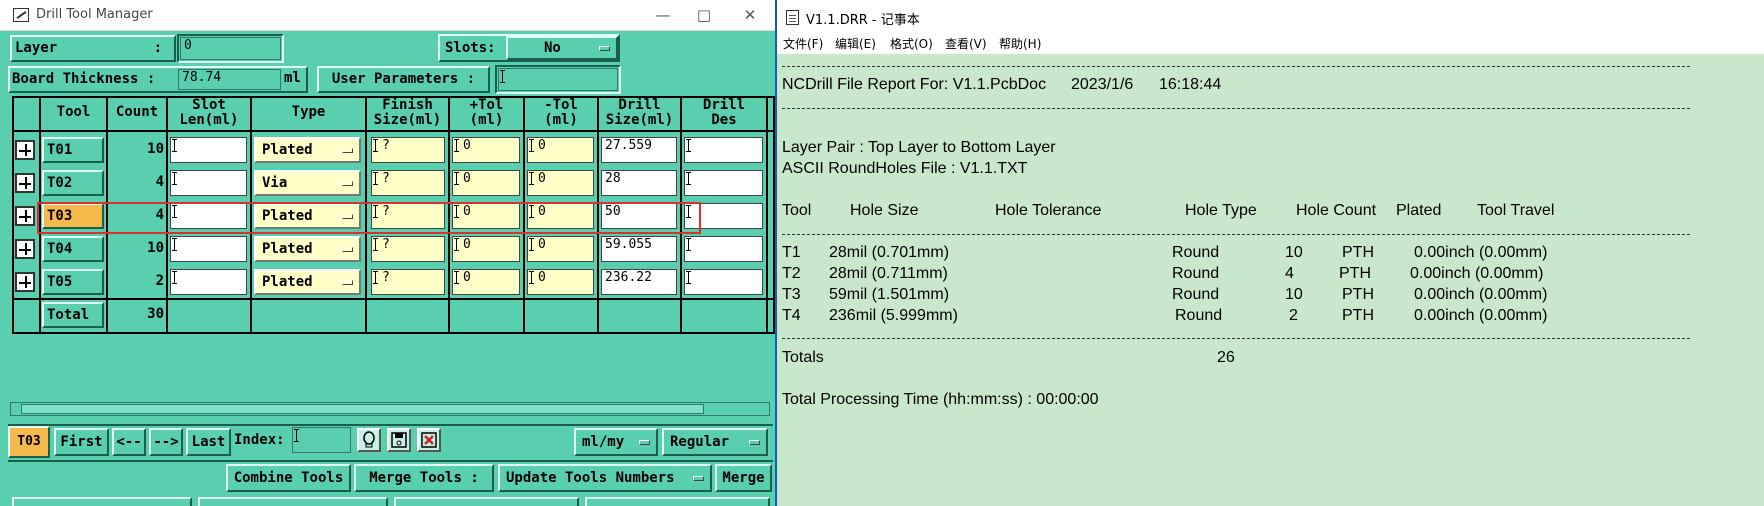 This screenshot has height=506, width=1764. Describe the element at coordinates (561, 105) in the screenshot. I see `header-minus-tol: -Tol` at that location.